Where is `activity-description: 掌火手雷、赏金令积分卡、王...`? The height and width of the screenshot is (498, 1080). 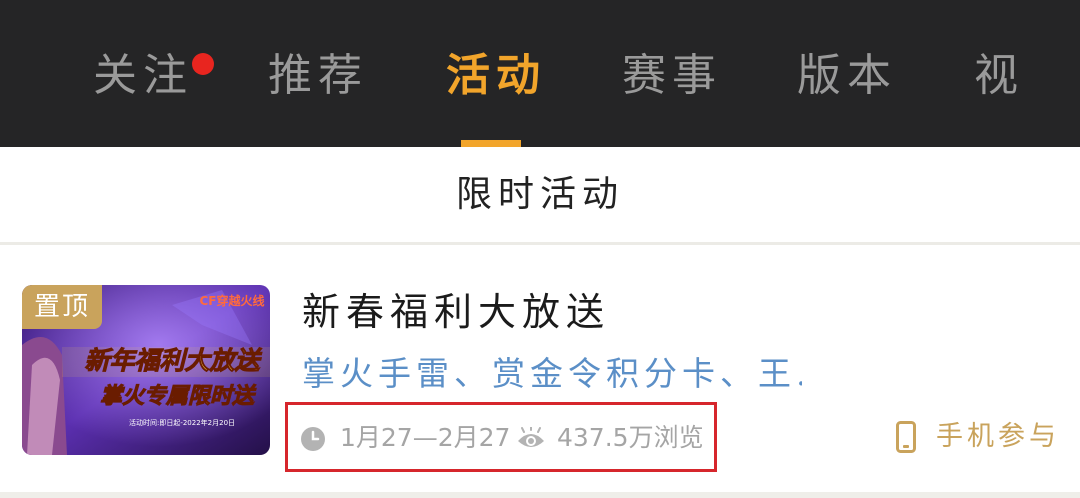 activity-description: 掌火手雷、赏金令积分卡、王... is located at coordinates (552, 373).